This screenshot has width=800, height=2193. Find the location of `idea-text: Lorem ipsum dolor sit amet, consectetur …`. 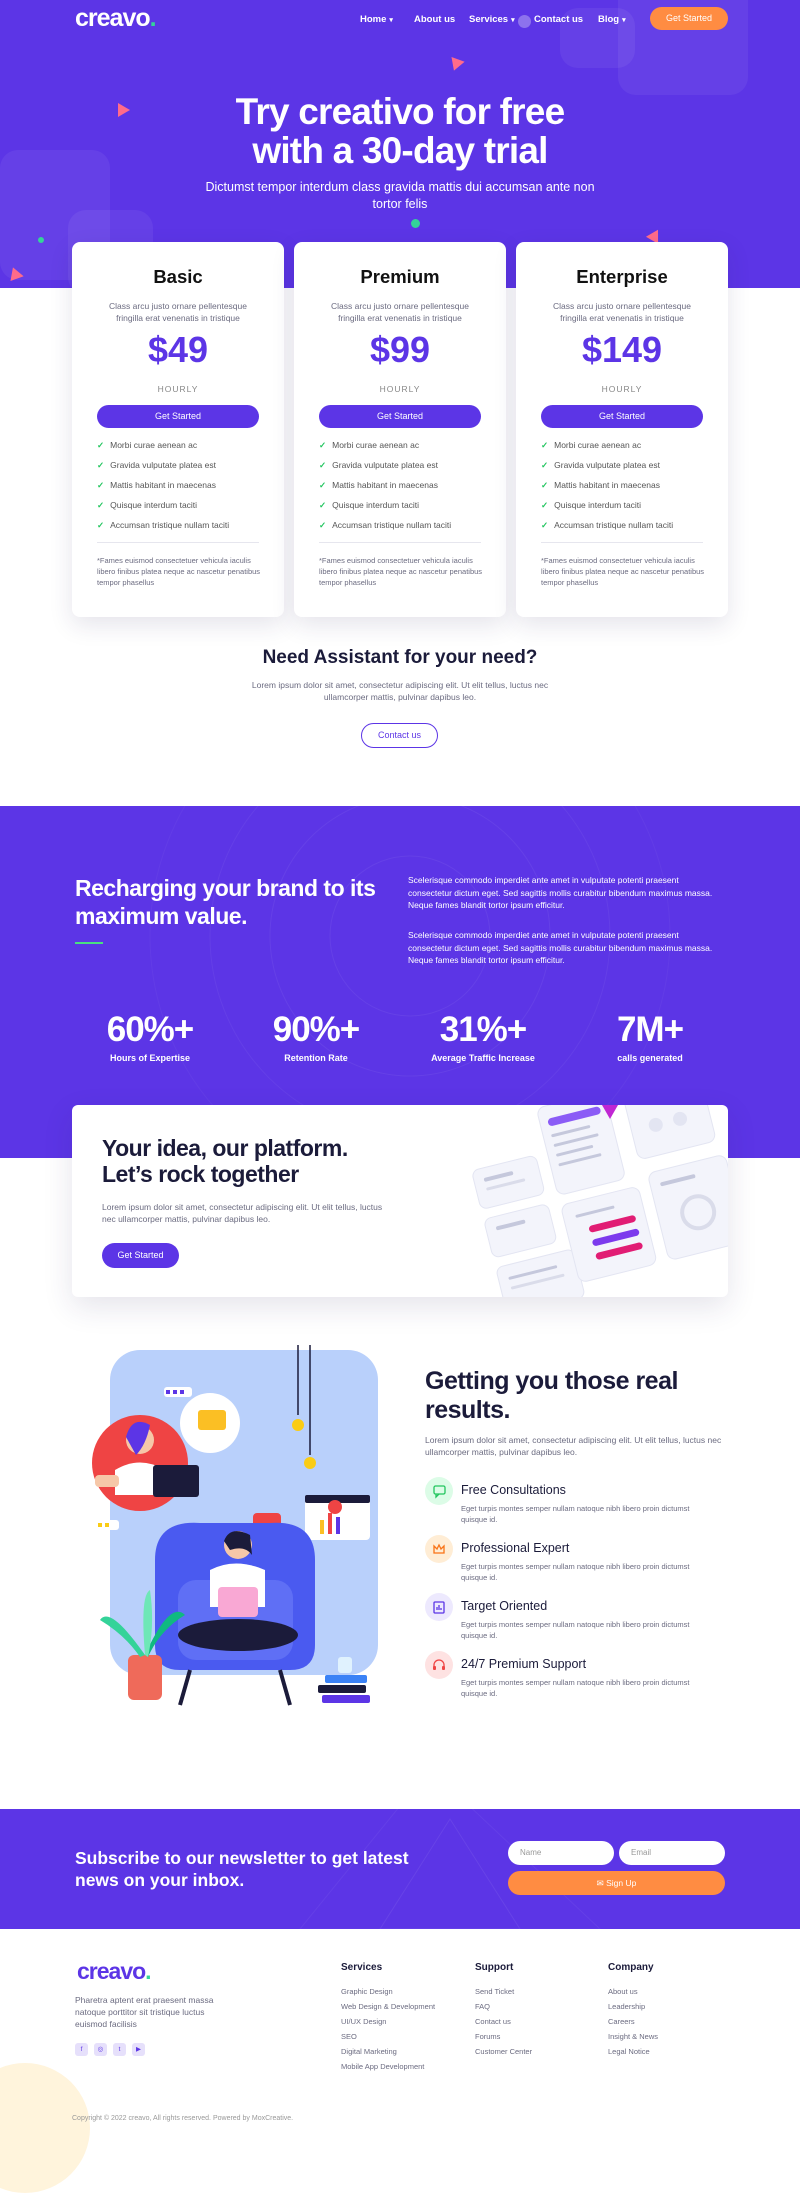

idea-text: Lorem ipsum dolor sit amet, consectetur … is located at coordinates (242, 1213).